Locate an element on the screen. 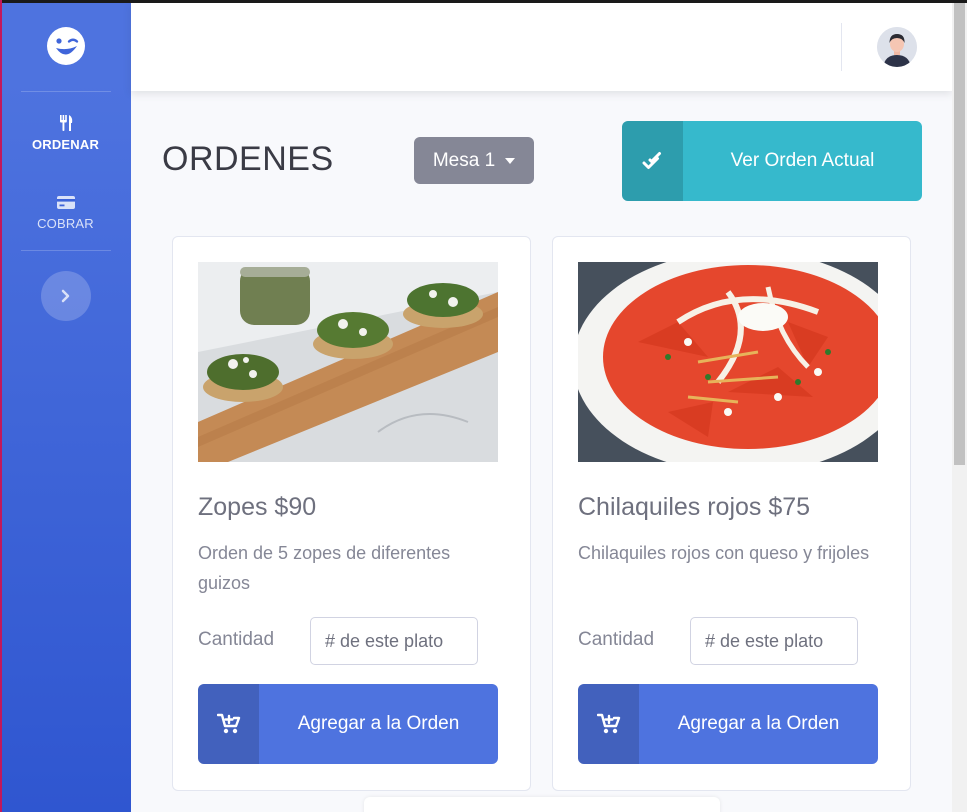  brand-logo-link is located at coordinates (65, 45).